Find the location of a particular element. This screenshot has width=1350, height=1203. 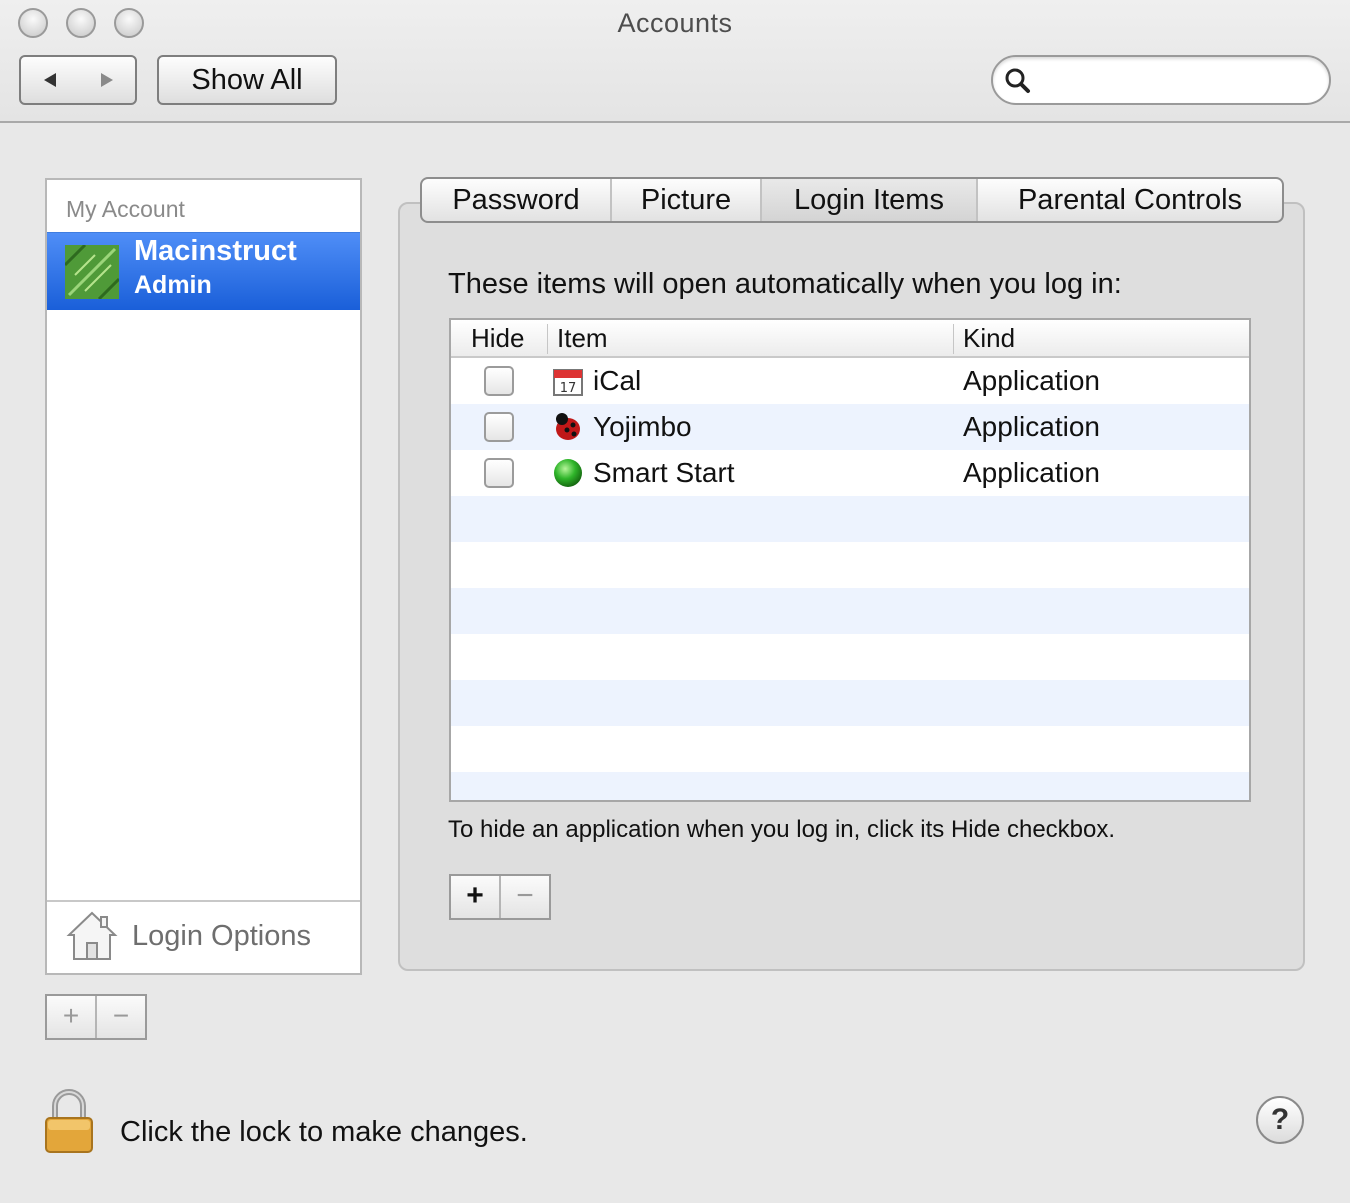

table-row: 17 iCal Application is located at coordinates (850, 381).